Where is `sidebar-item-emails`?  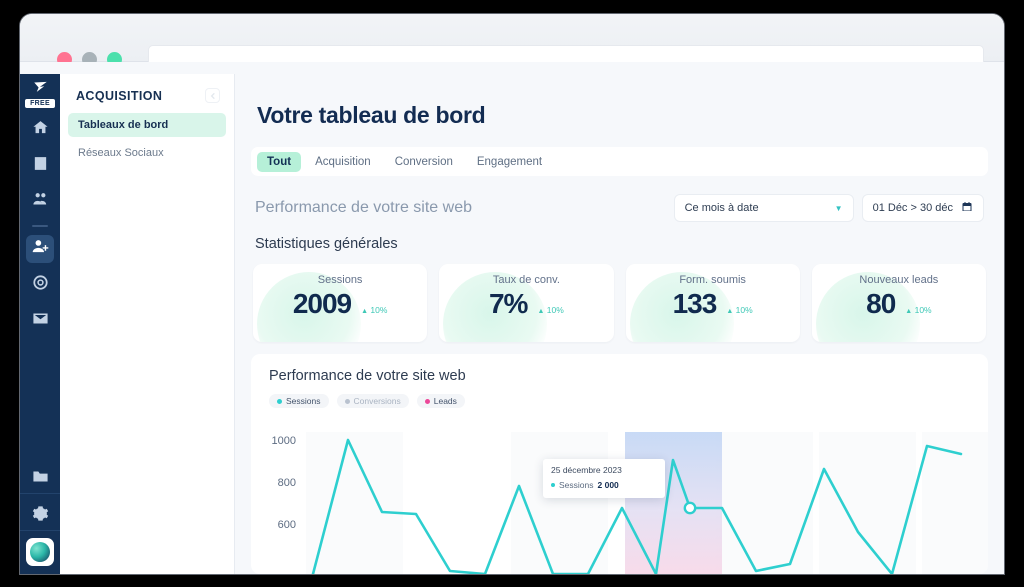 sidebar-item-emails is located at coordinates (40, 321).